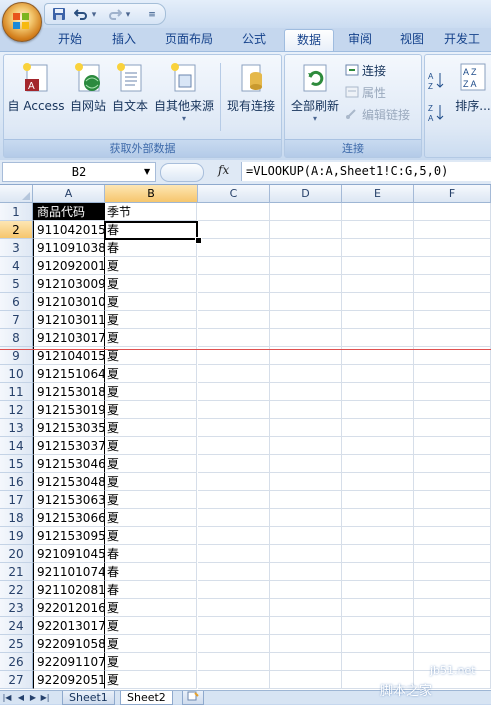  I want to click on row-header: 17, so click(16, 500).